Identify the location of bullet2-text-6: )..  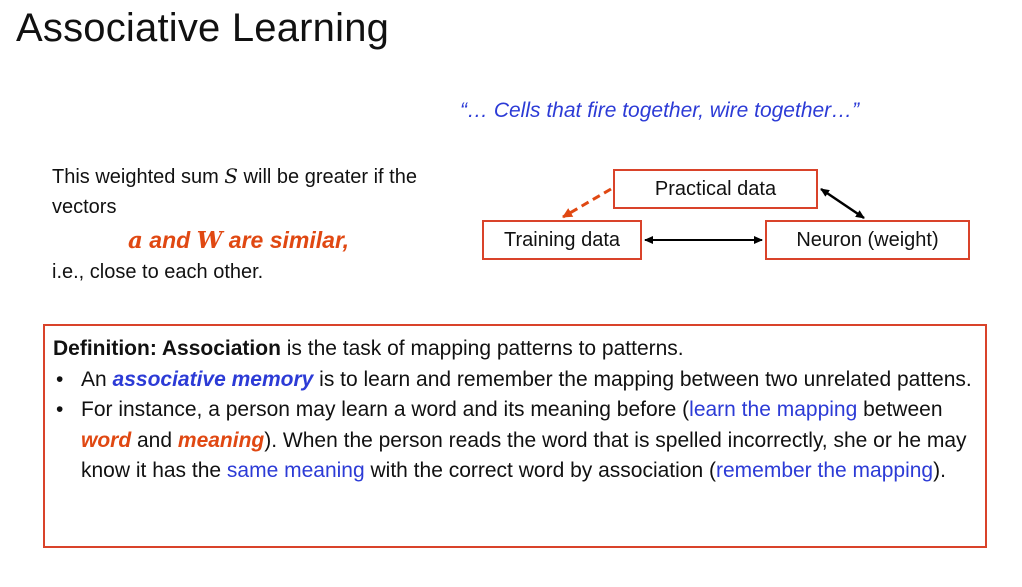
(939, 470).